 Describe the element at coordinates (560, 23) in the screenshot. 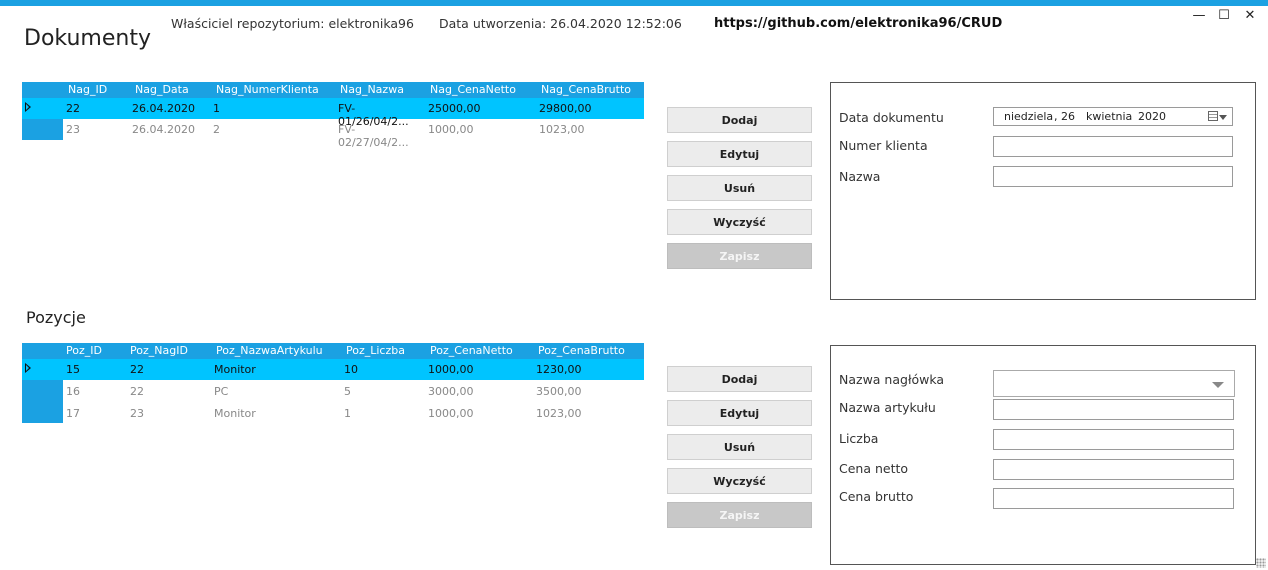

I see `creation-date-text: Data utworzenia: 26.04.2020 12:52:06` at that location.